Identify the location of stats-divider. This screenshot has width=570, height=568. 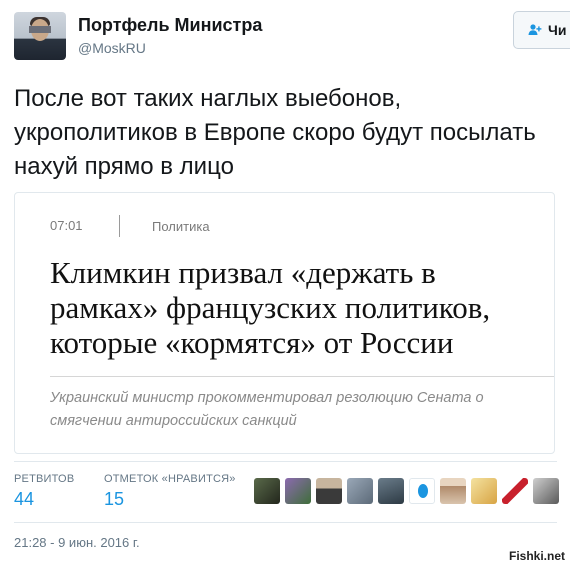
(285, 461).